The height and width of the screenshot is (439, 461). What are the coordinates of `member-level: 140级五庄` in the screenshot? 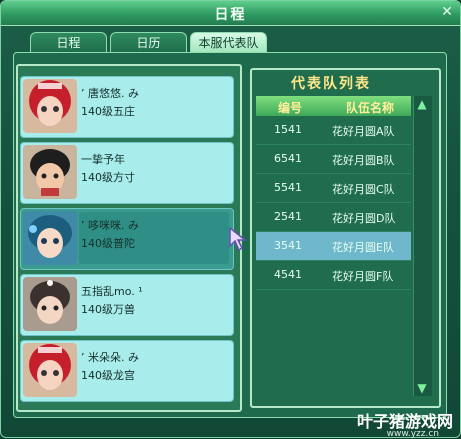 It's located at (108, 111).